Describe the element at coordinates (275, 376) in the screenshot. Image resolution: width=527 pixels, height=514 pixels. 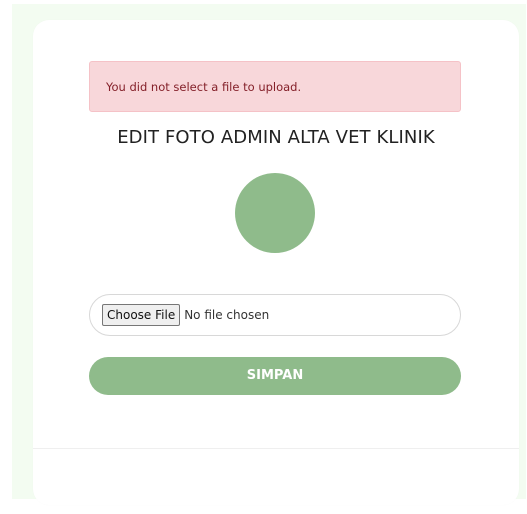
I see `save-button: SIMPAN` at that location.